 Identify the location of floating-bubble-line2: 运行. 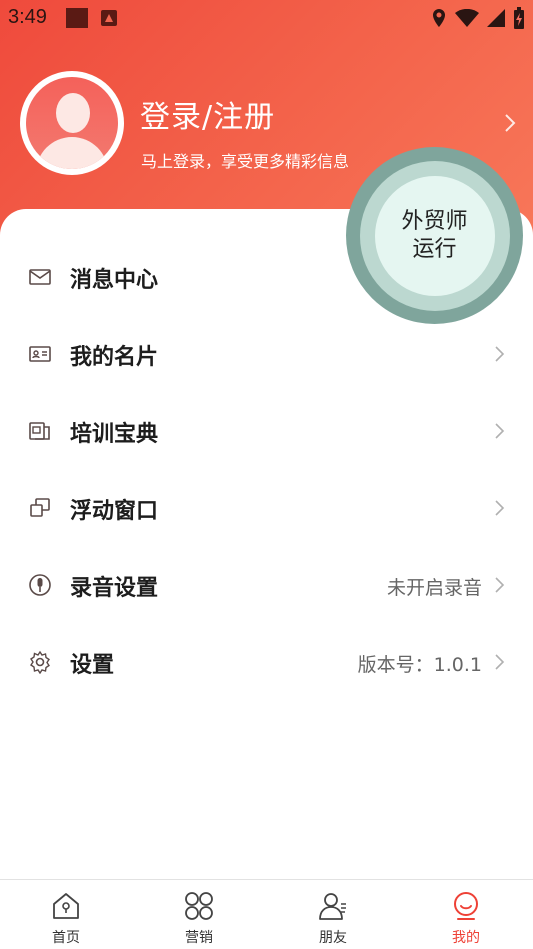
(434, 249).